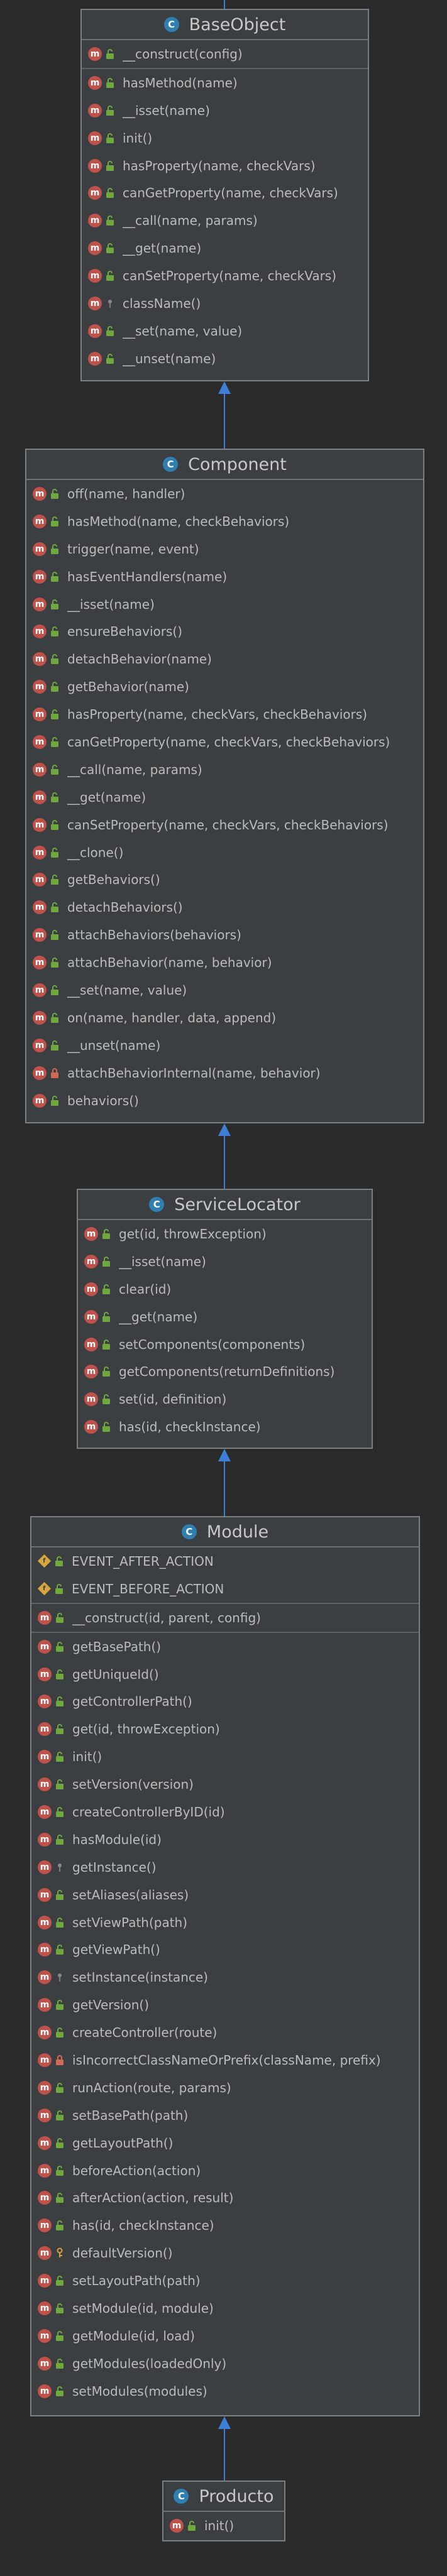 This screenshot has width=447, height=2576. Describe the element at coordinates (225, 2005) in the screenshot. I see `method-row: m getVersion()` at that location.